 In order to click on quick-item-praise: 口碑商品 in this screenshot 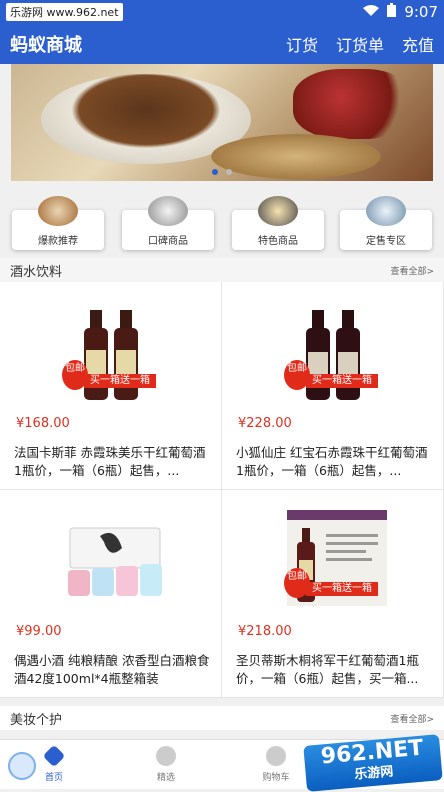, I will do `click(168, 223)`.